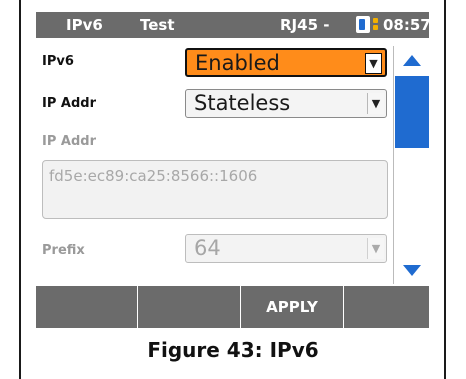 This screenshot has height=379, width=466. What do you see at coordinates (292, 307) in the screenshot?
I see `apply-button: APPLY` at bounding box center [292, 307].